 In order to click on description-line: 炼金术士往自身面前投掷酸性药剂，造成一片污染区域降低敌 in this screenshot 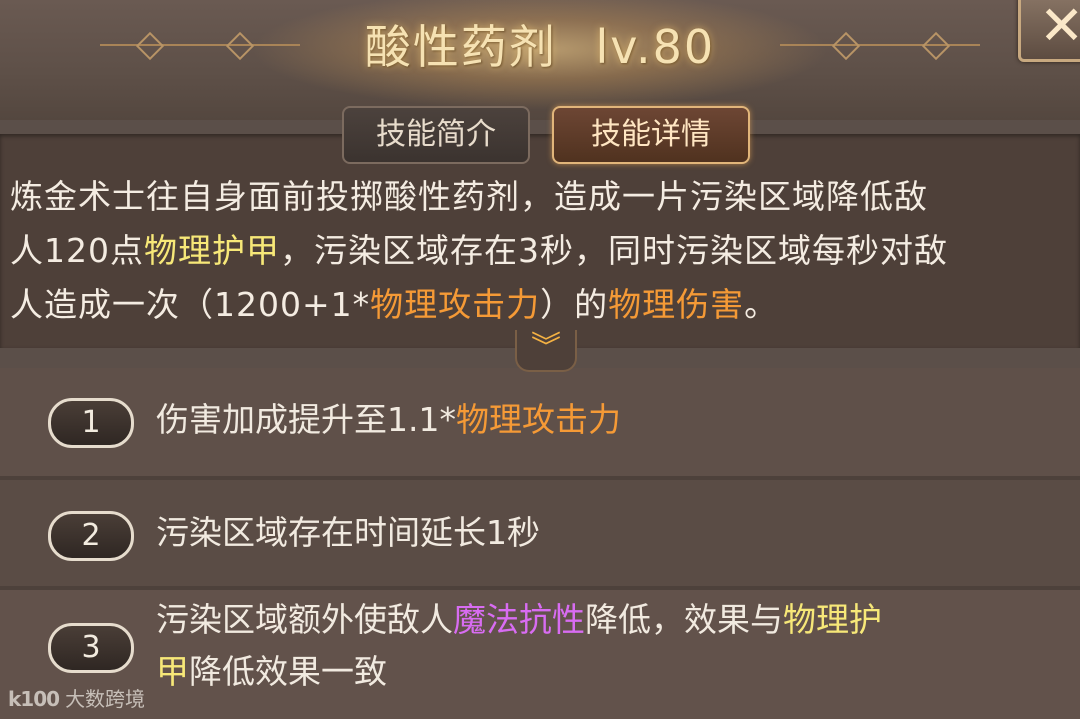, I will do `click(469, 196)`.